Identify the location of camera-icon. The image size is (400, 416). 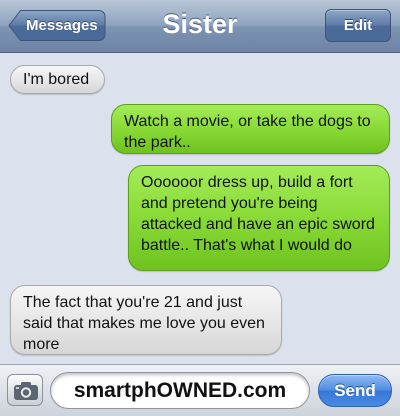
(26, 391).